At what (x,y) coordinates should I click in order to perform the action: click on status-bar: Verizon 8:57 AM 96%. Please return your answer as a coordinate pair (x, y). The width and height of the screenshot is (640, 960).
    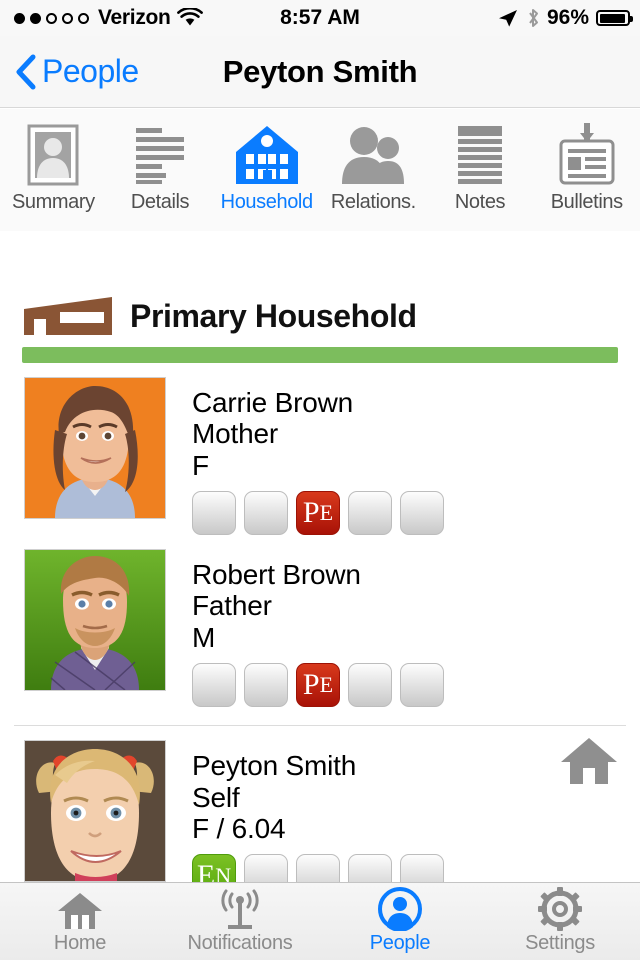
    Looking at the image, I should click on (320, 18).